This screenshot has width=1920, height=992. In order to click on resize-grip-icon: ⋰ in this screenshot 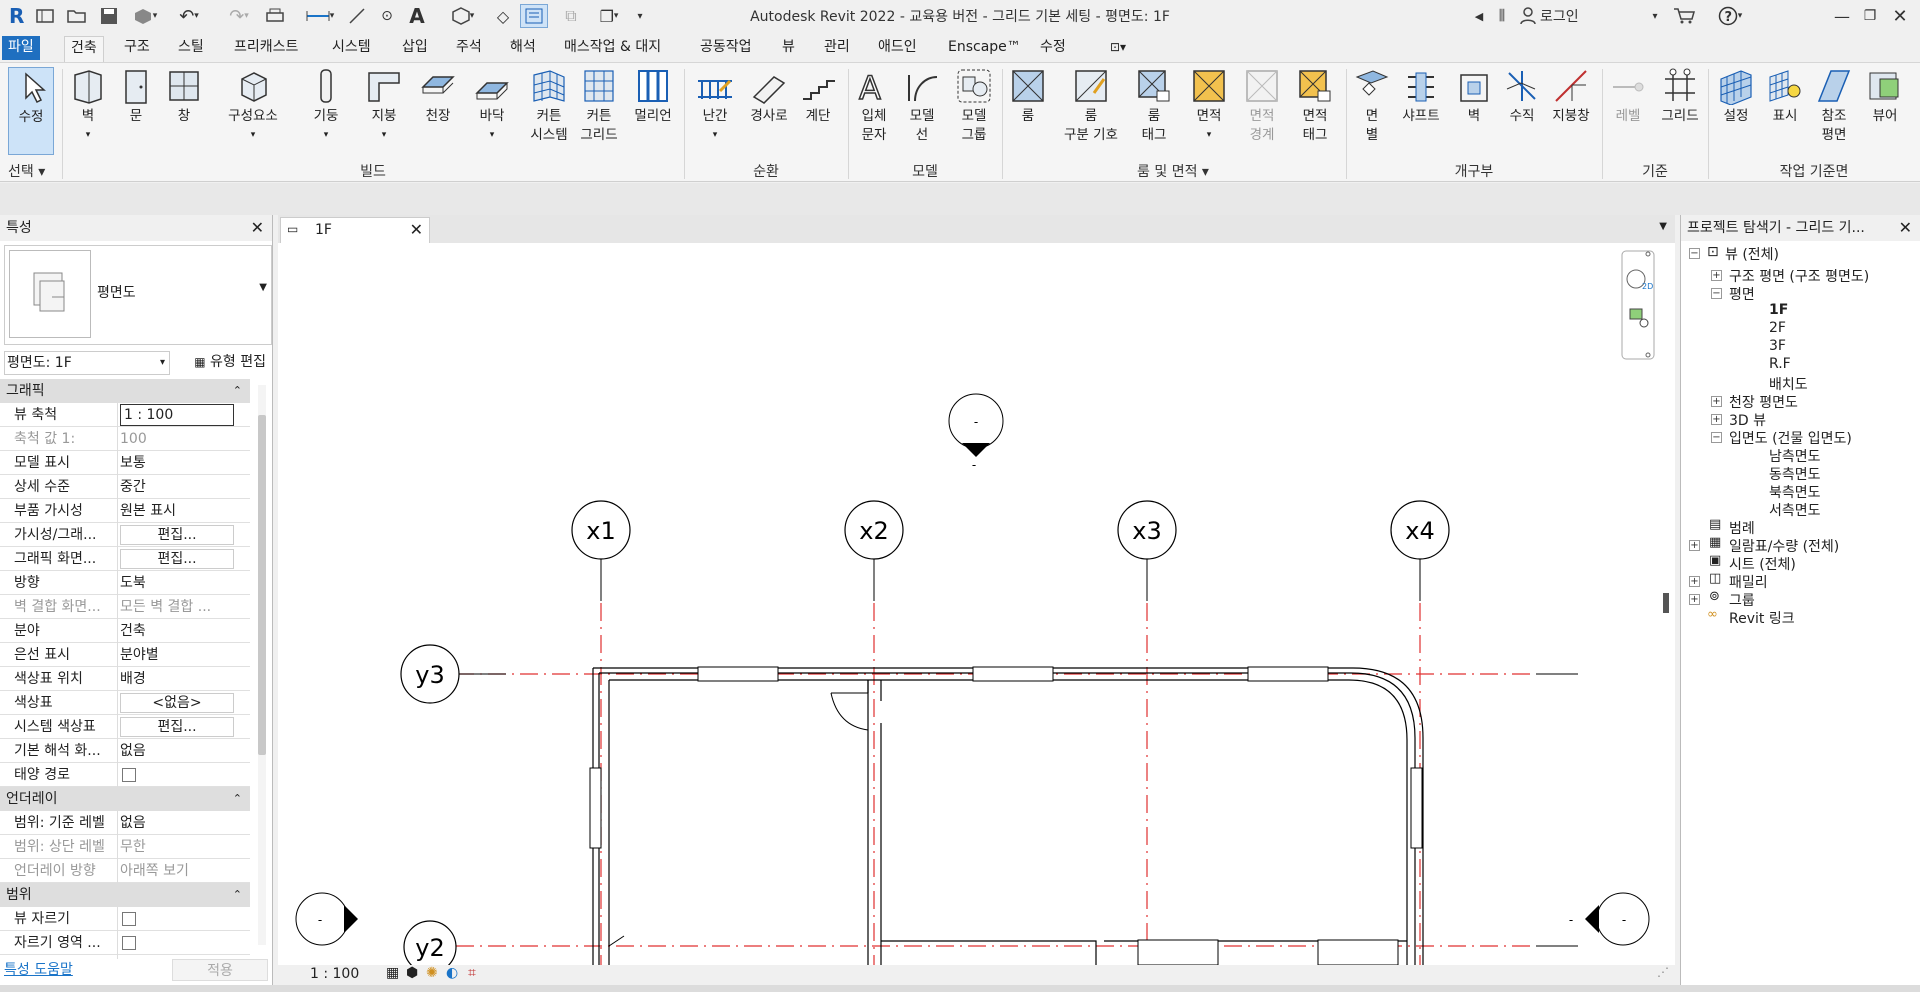, I will do `click(1663, 972)`.